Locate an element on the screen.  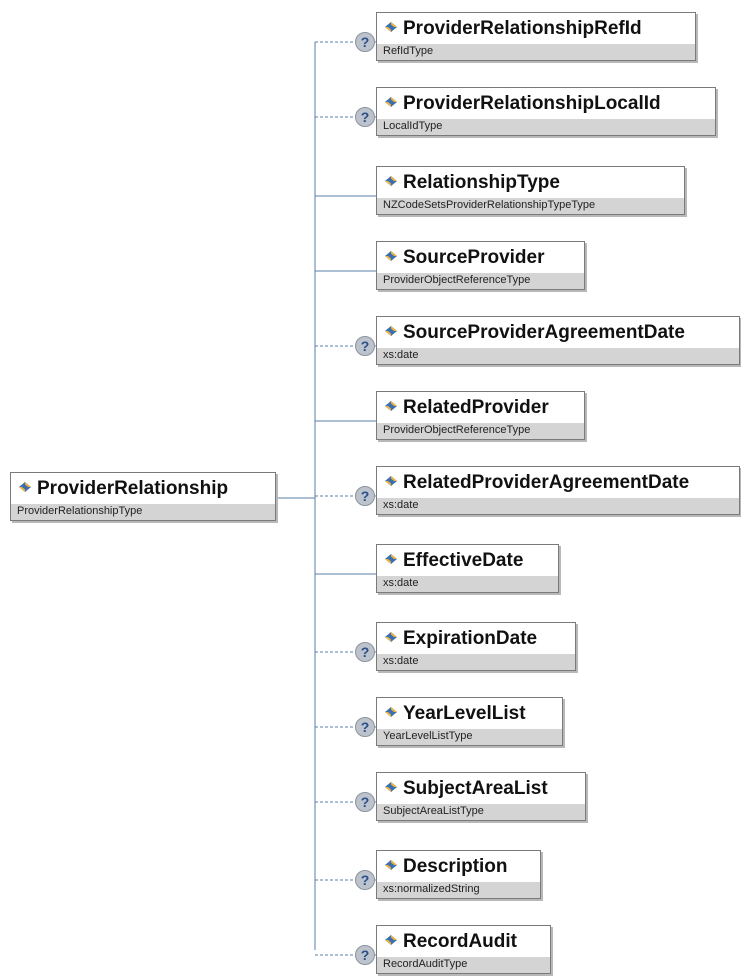
element-name: Description is located at coordinates (455, 866).